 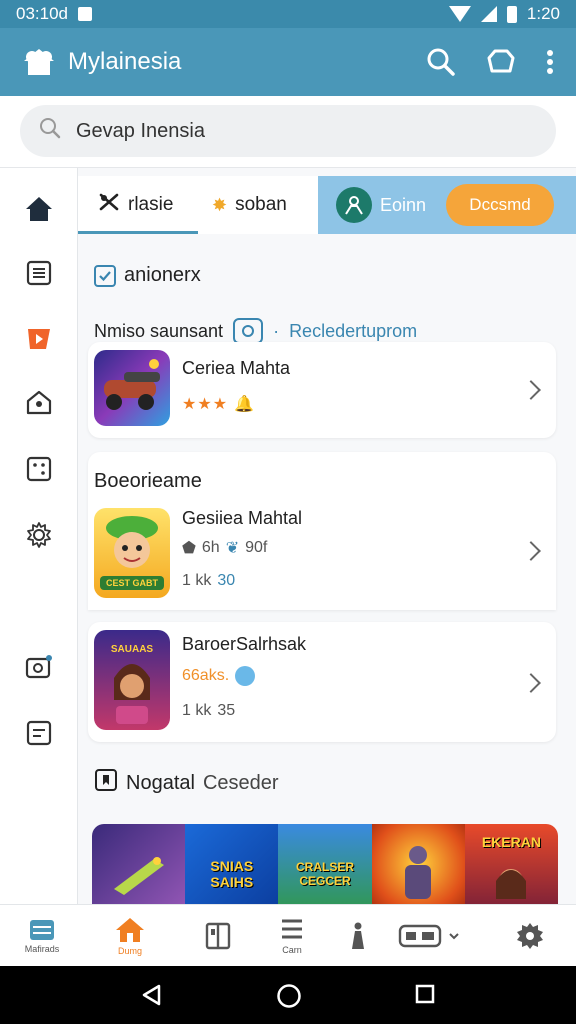 What do you see at coordinates (132, 680) in the screenshot?
I see `game-thumbnail: SAUAAS` at bounding box center [132, 680].